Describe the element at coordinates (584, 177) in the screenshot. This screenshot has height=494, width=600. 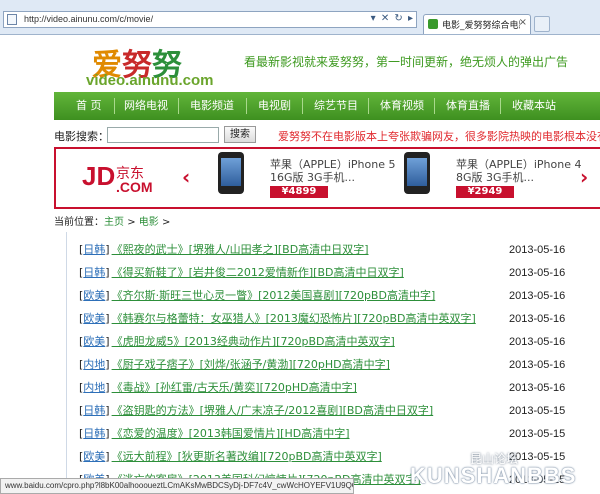
I see `ad-next-arrow-icon: ›` at that location.